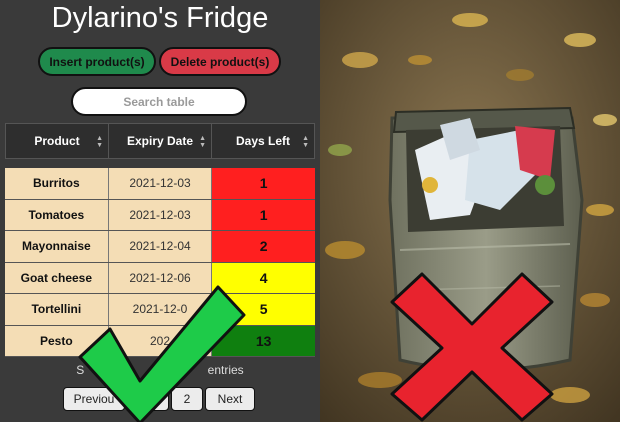 This screenshot has width=620, height=422. I want to click on days-left-cell: 2, so click(264, 246).